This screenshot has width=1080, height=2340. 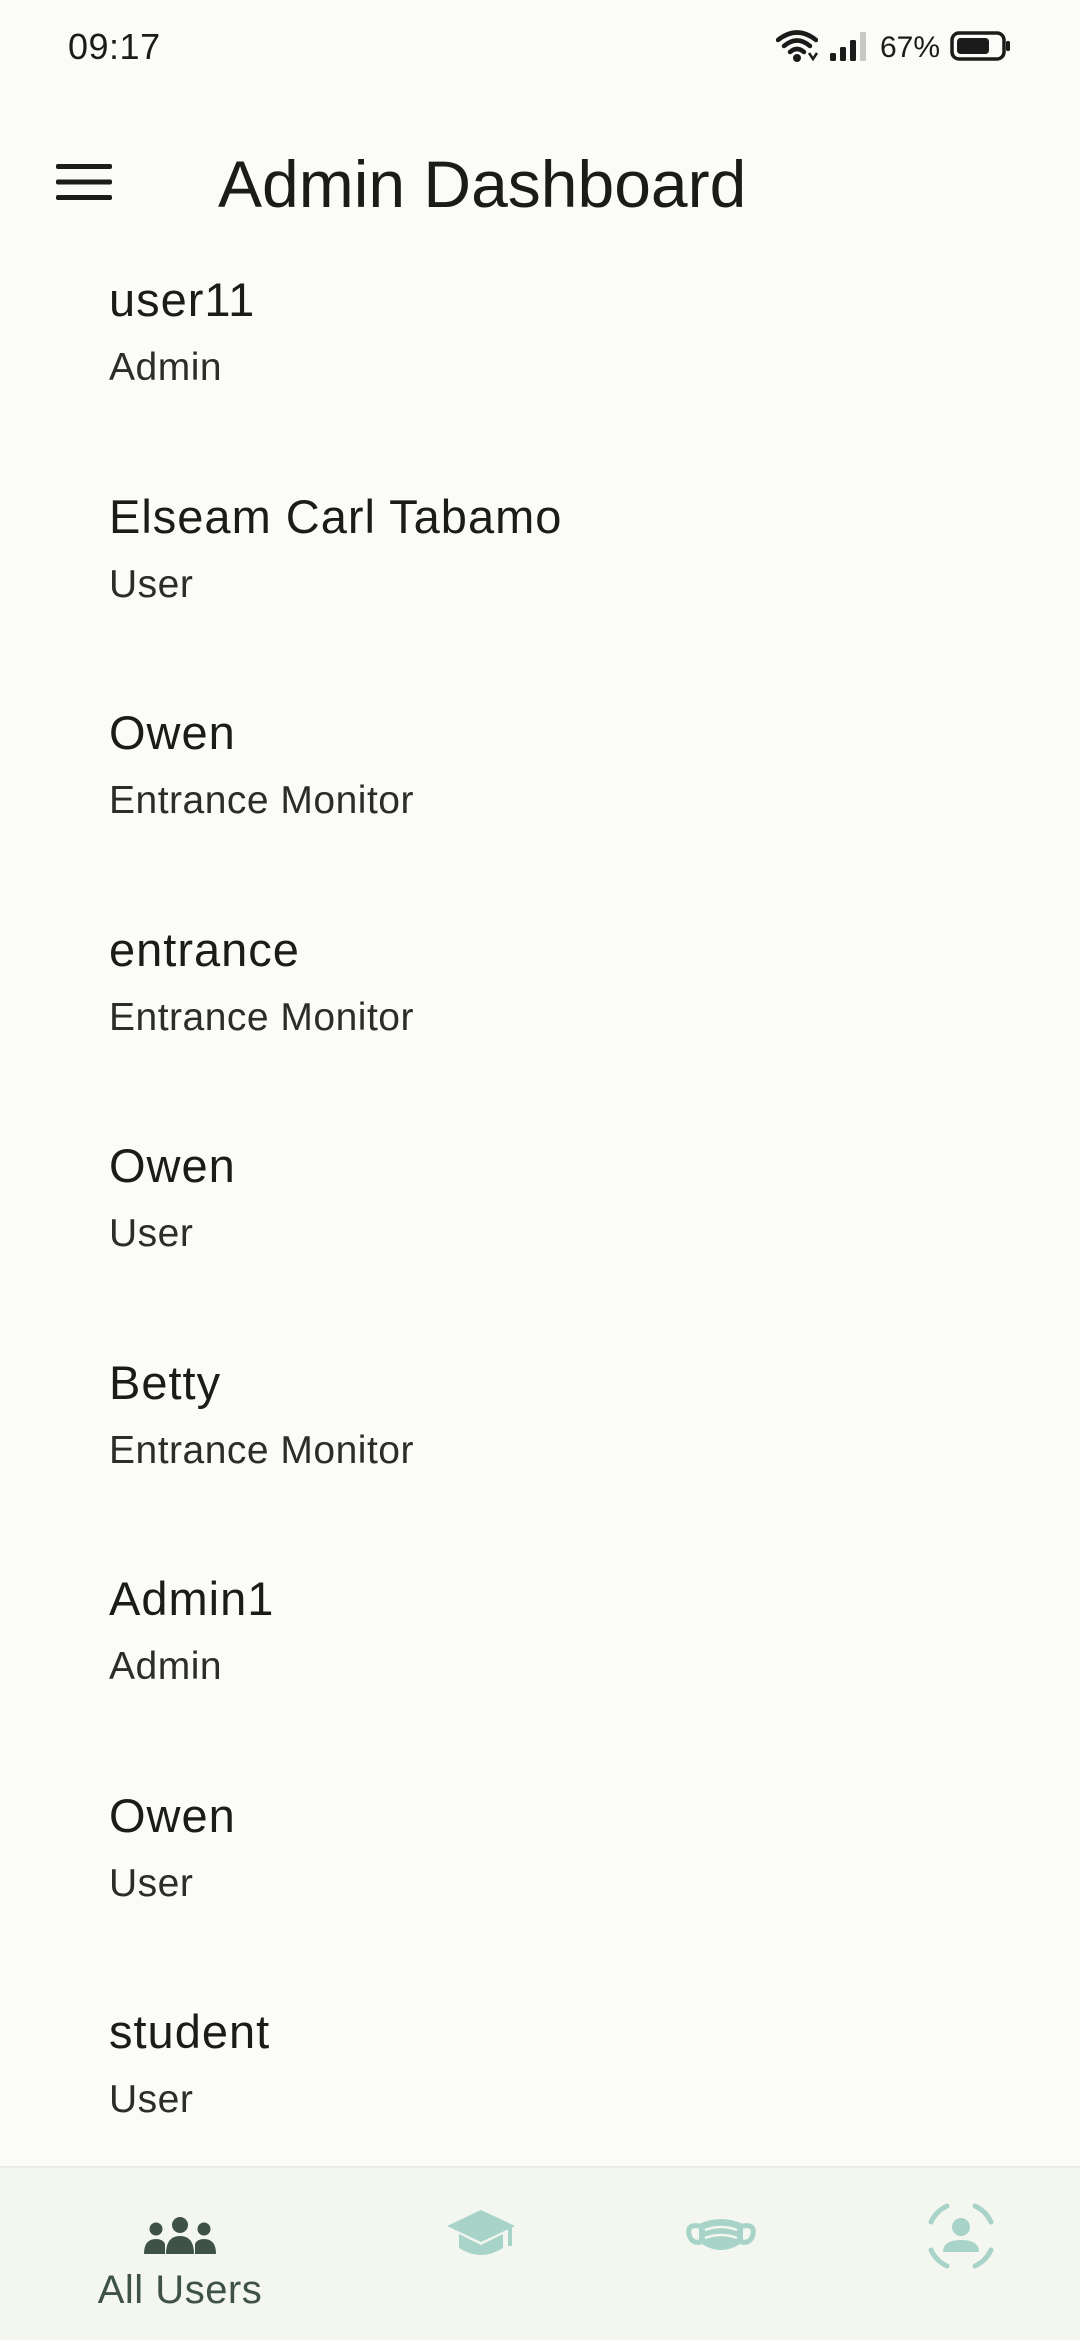 What do you see at coordinates (797, 48) in the screenshot?
I see `wifi-icon` at bounding box center [797, 48].